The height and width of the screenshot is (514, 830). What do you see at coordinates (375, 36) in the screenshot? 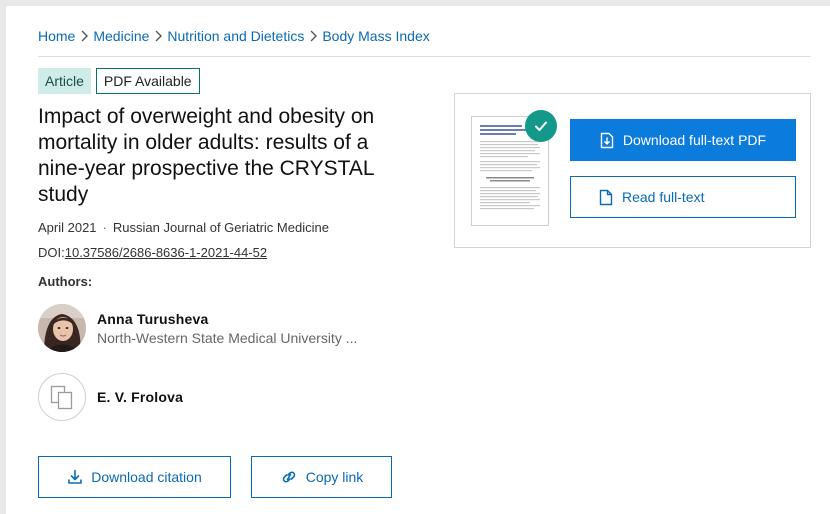
I see `breadcrumb-bmi: Body Mass Index` at bounding box center [375, 36].